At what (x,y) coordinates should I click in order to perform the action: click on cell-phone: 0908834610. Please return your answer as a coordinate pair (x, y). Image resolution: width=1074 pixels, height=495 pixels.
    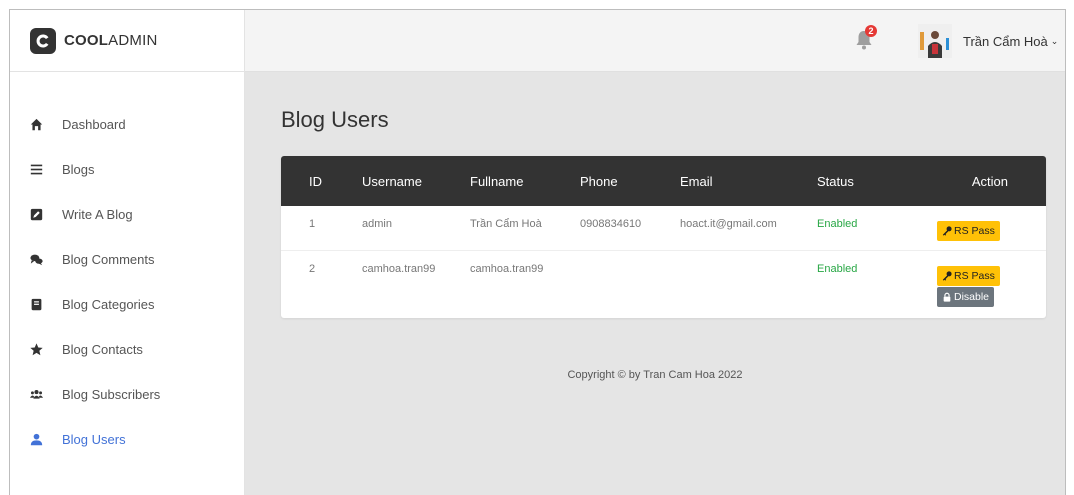
    Looking at the image, I should click on (611, 224).